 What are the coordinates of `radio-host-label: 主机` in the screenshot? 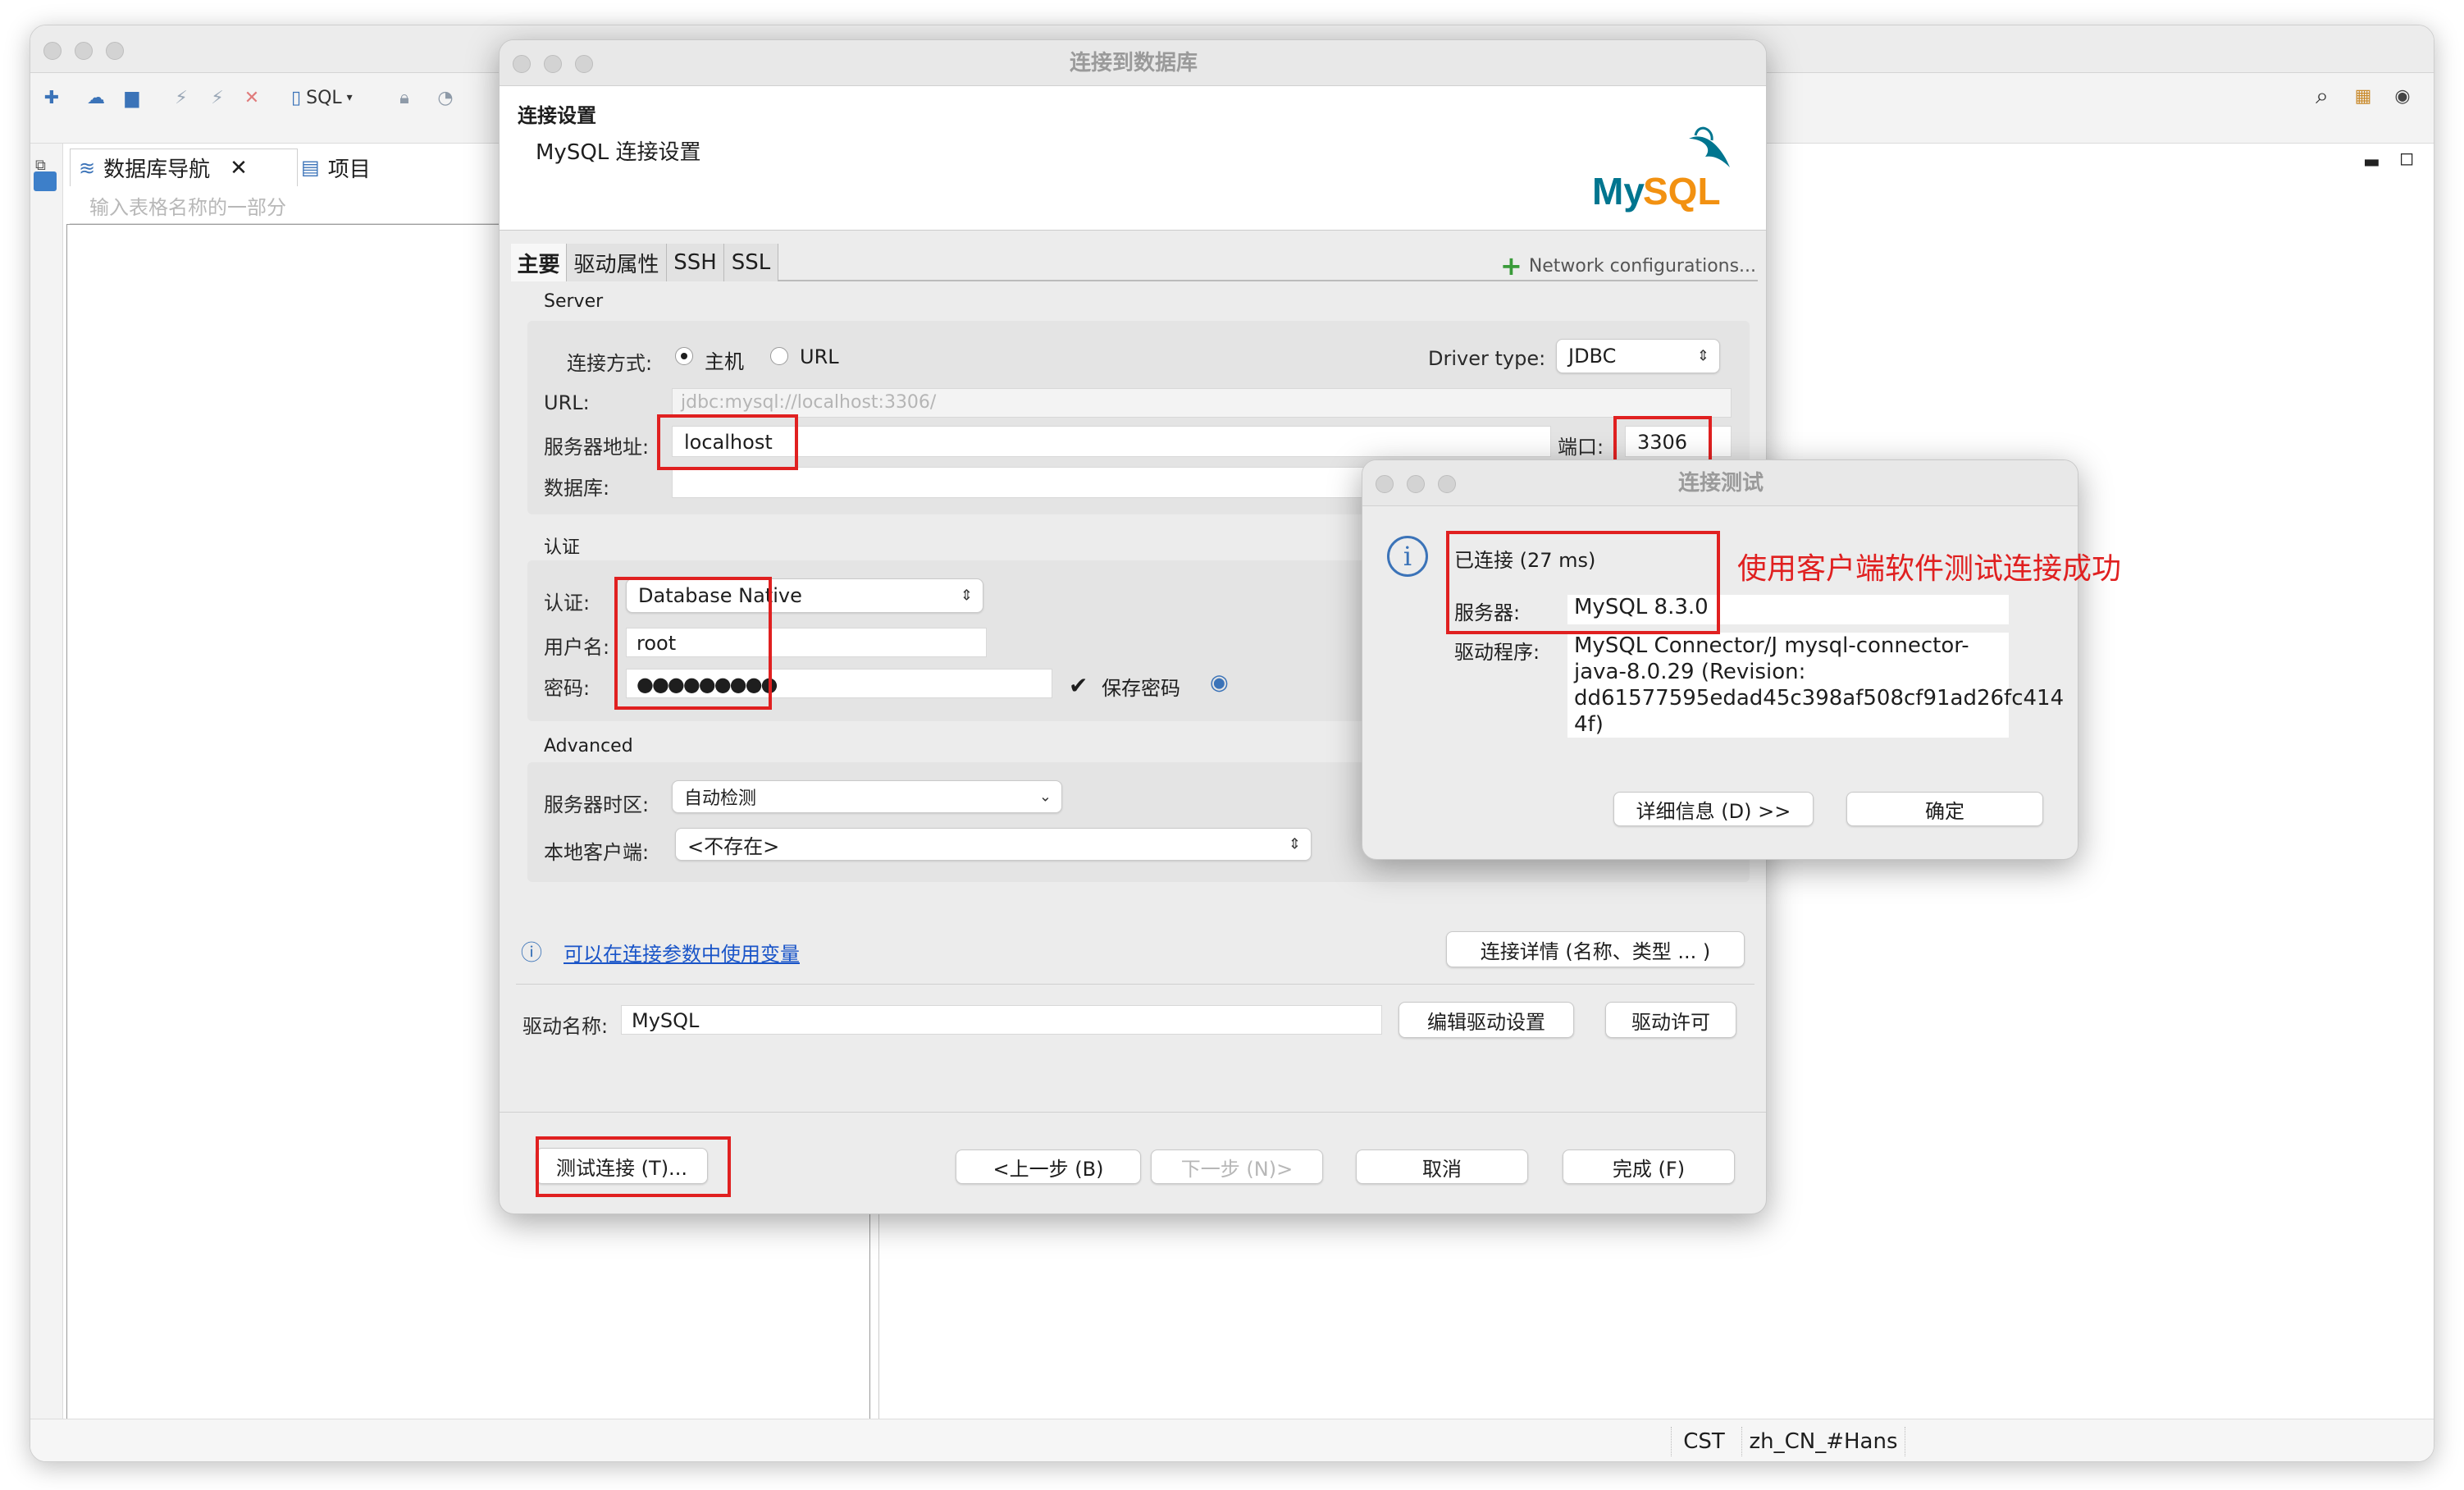 It's located at (724, 361).